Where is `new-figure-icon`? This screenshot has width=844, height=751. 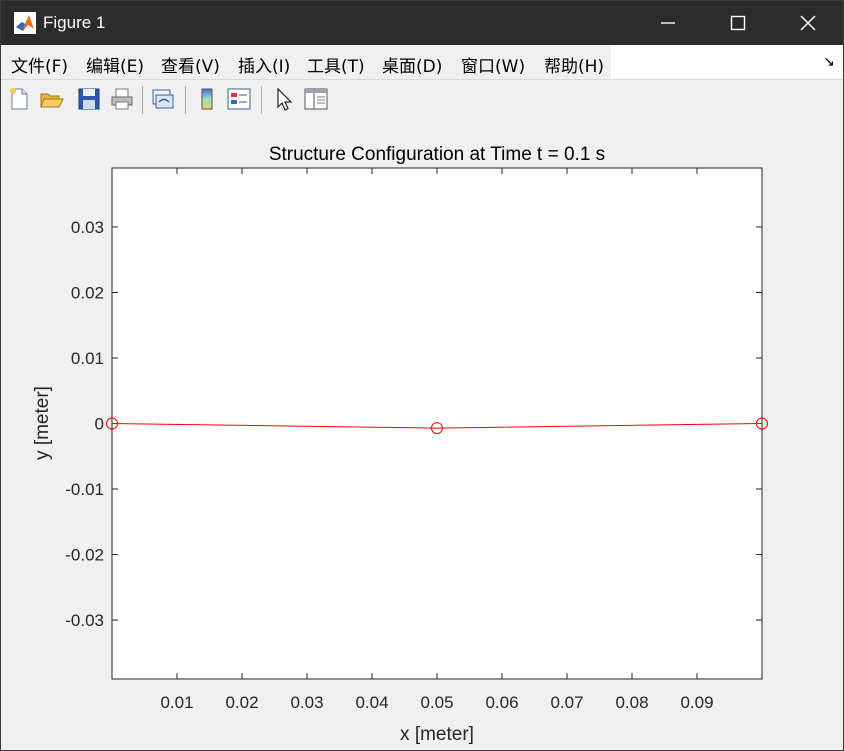 new-figure-icon is located at coordinates (19, 99).